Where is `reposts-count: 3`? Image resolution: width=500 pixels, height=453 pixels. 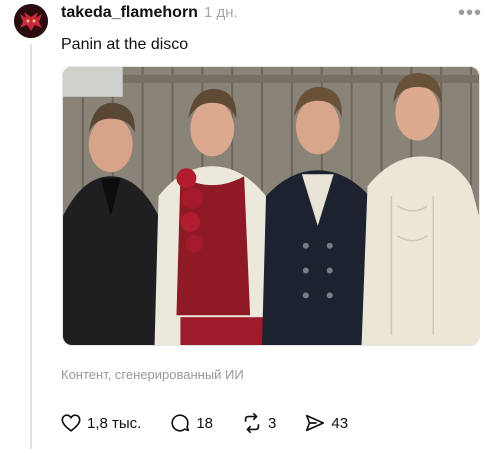
reposts-count: 3 is located at coordinates (272, 423).